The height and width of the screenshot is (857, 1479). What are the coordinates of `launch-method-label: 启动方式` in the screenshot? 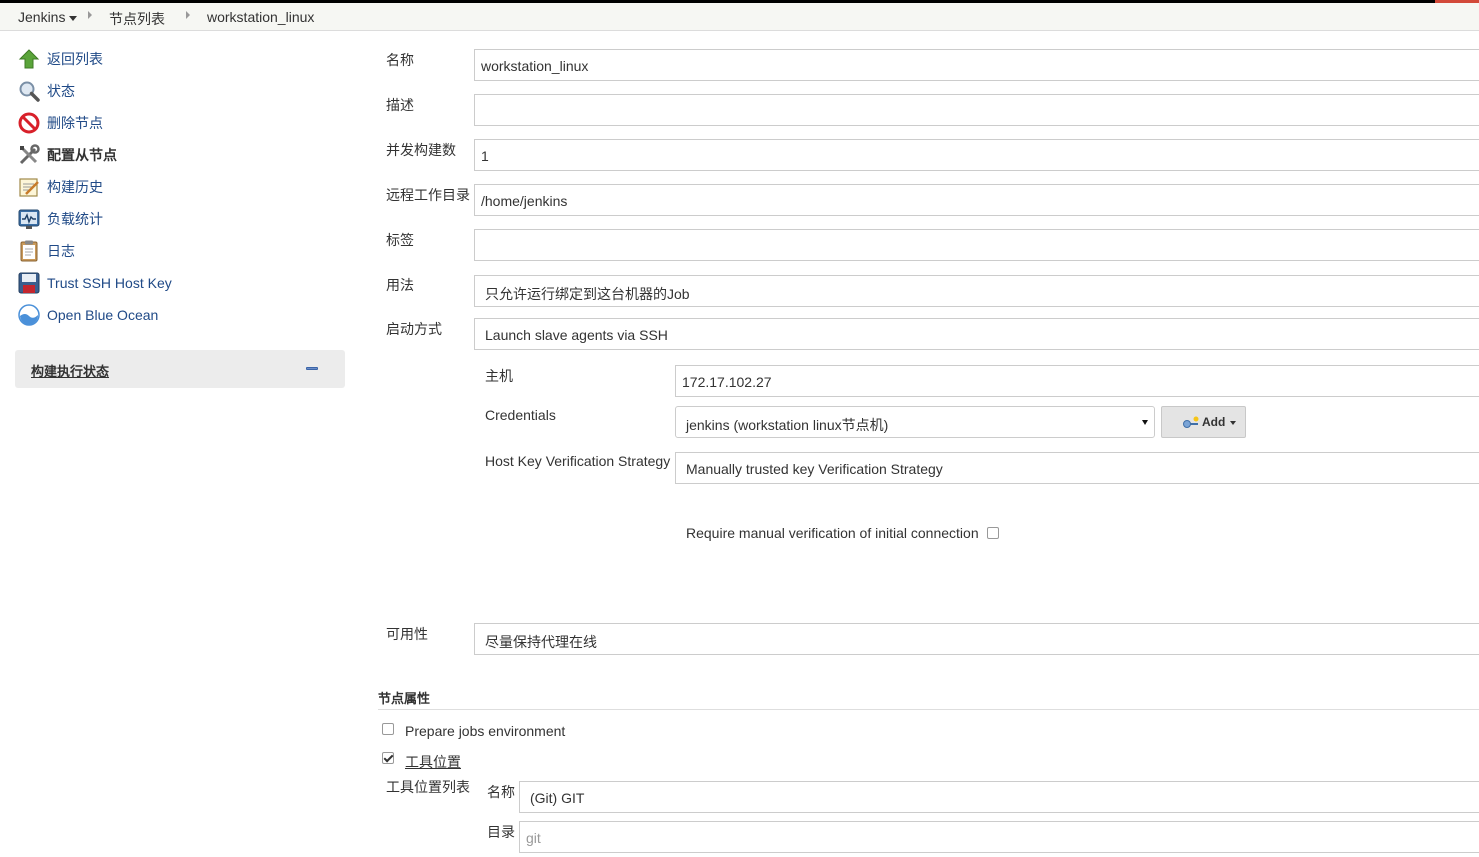 It's located at (414, 329).